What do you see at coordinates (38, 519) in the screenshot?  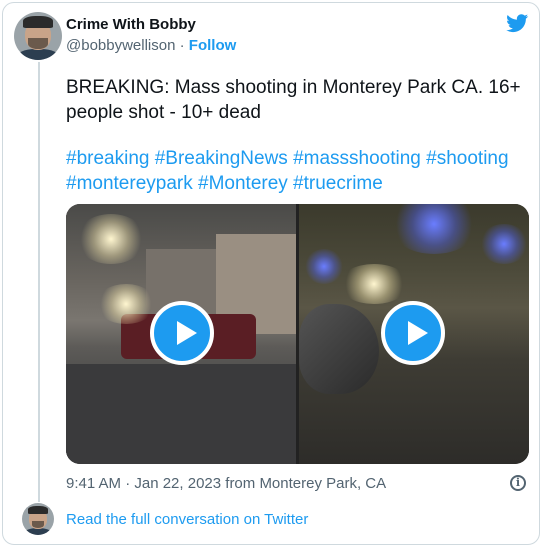 I see `reply-avatar` at bounding box center [38, 519].